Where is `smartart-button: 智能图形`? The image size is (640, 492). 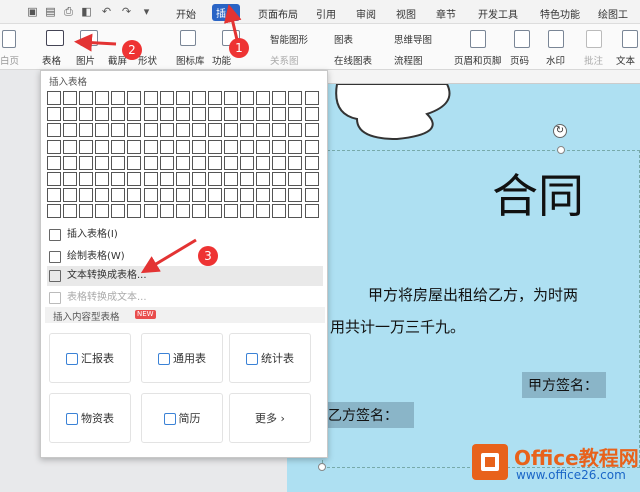 smartart-button: 智能图形 is located at coordinates (289, 39).